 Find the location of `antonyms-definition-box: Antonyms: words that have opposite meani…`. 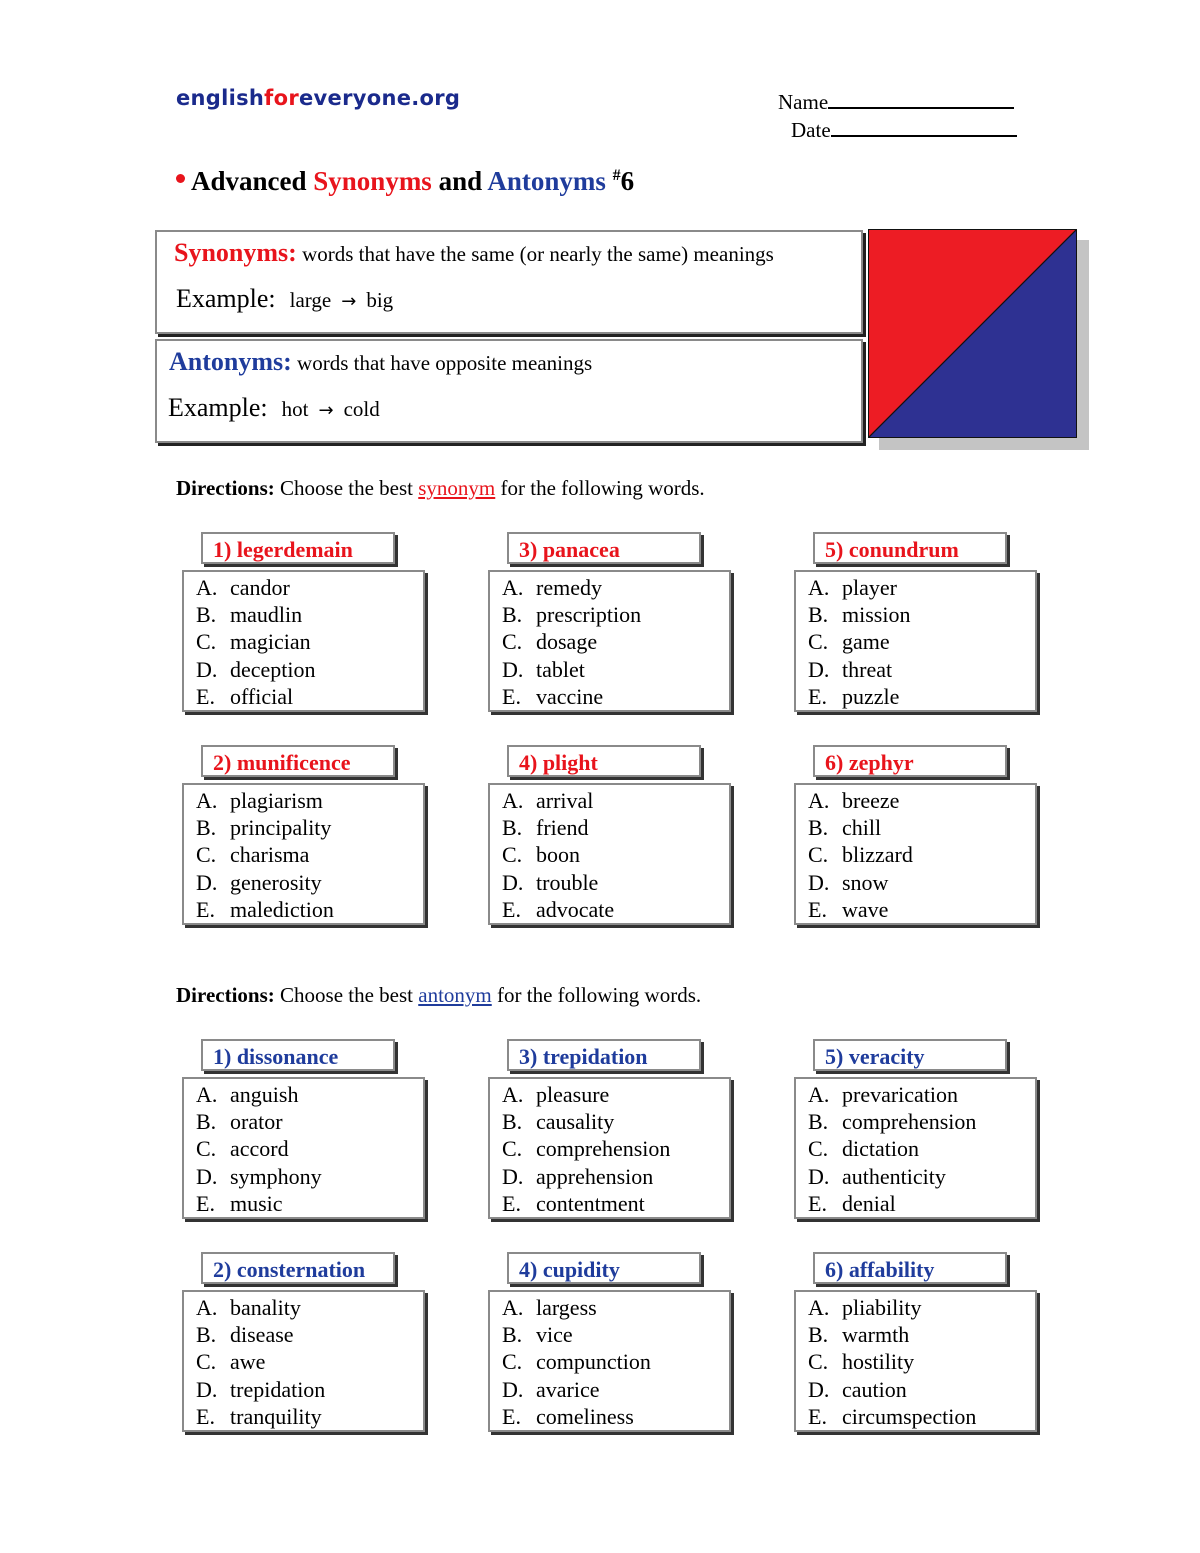

antonyms-definition-box: Antonyms: words that have opposite meani… is located at coordinates (509, 391).